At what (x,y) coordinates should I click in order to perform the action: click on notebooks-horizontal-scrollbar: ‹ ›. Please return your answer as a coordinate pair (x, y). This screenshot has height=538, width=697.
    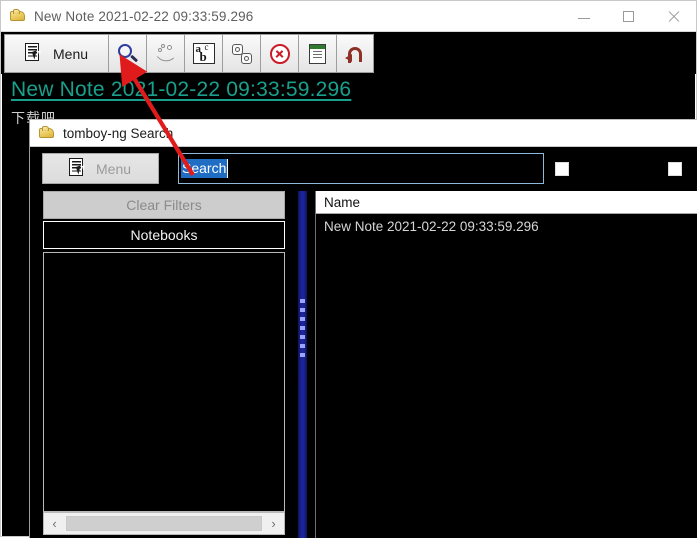
    Looking at the image, I should click on (164, 523).